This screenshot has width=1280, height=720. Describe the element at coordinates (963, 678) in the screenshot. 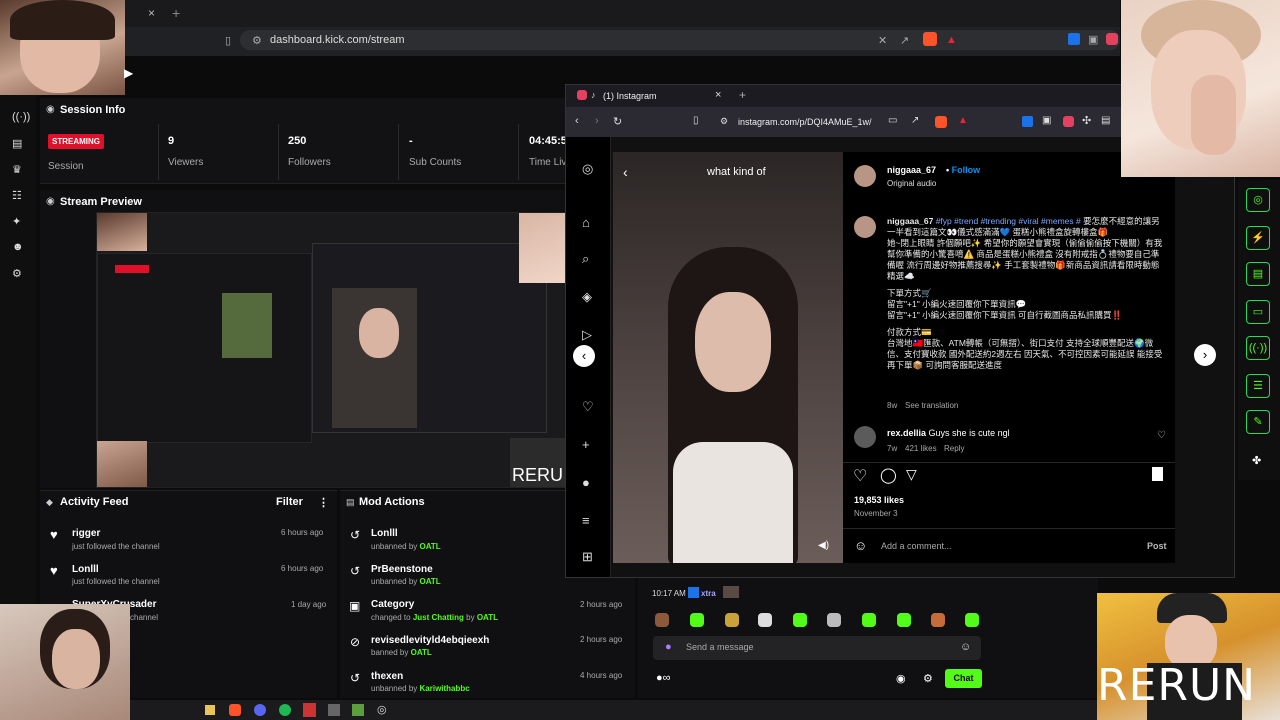

I see `chat-send-button: Chat` at that location.